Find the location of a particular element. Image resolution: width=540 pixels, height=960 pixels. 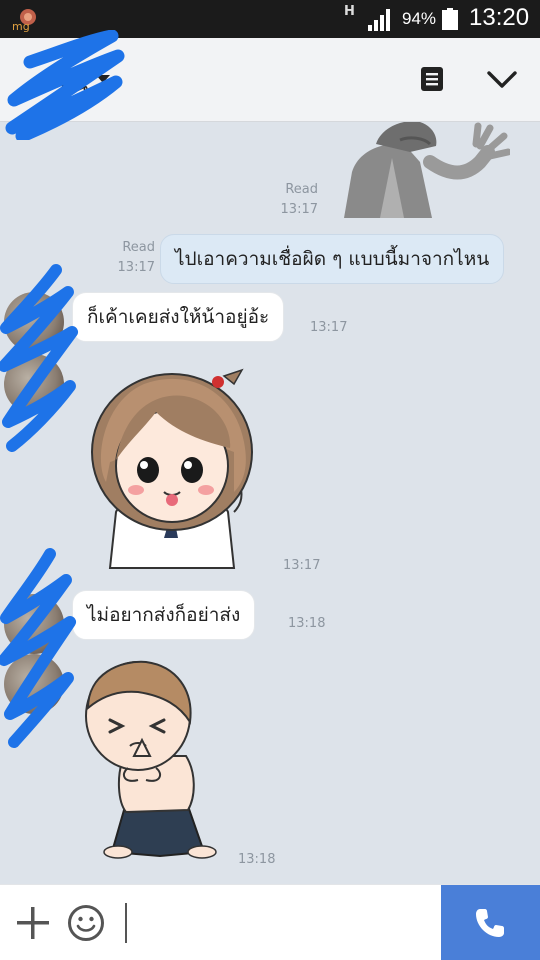

phone-icon is located at coordinates (490, 923).